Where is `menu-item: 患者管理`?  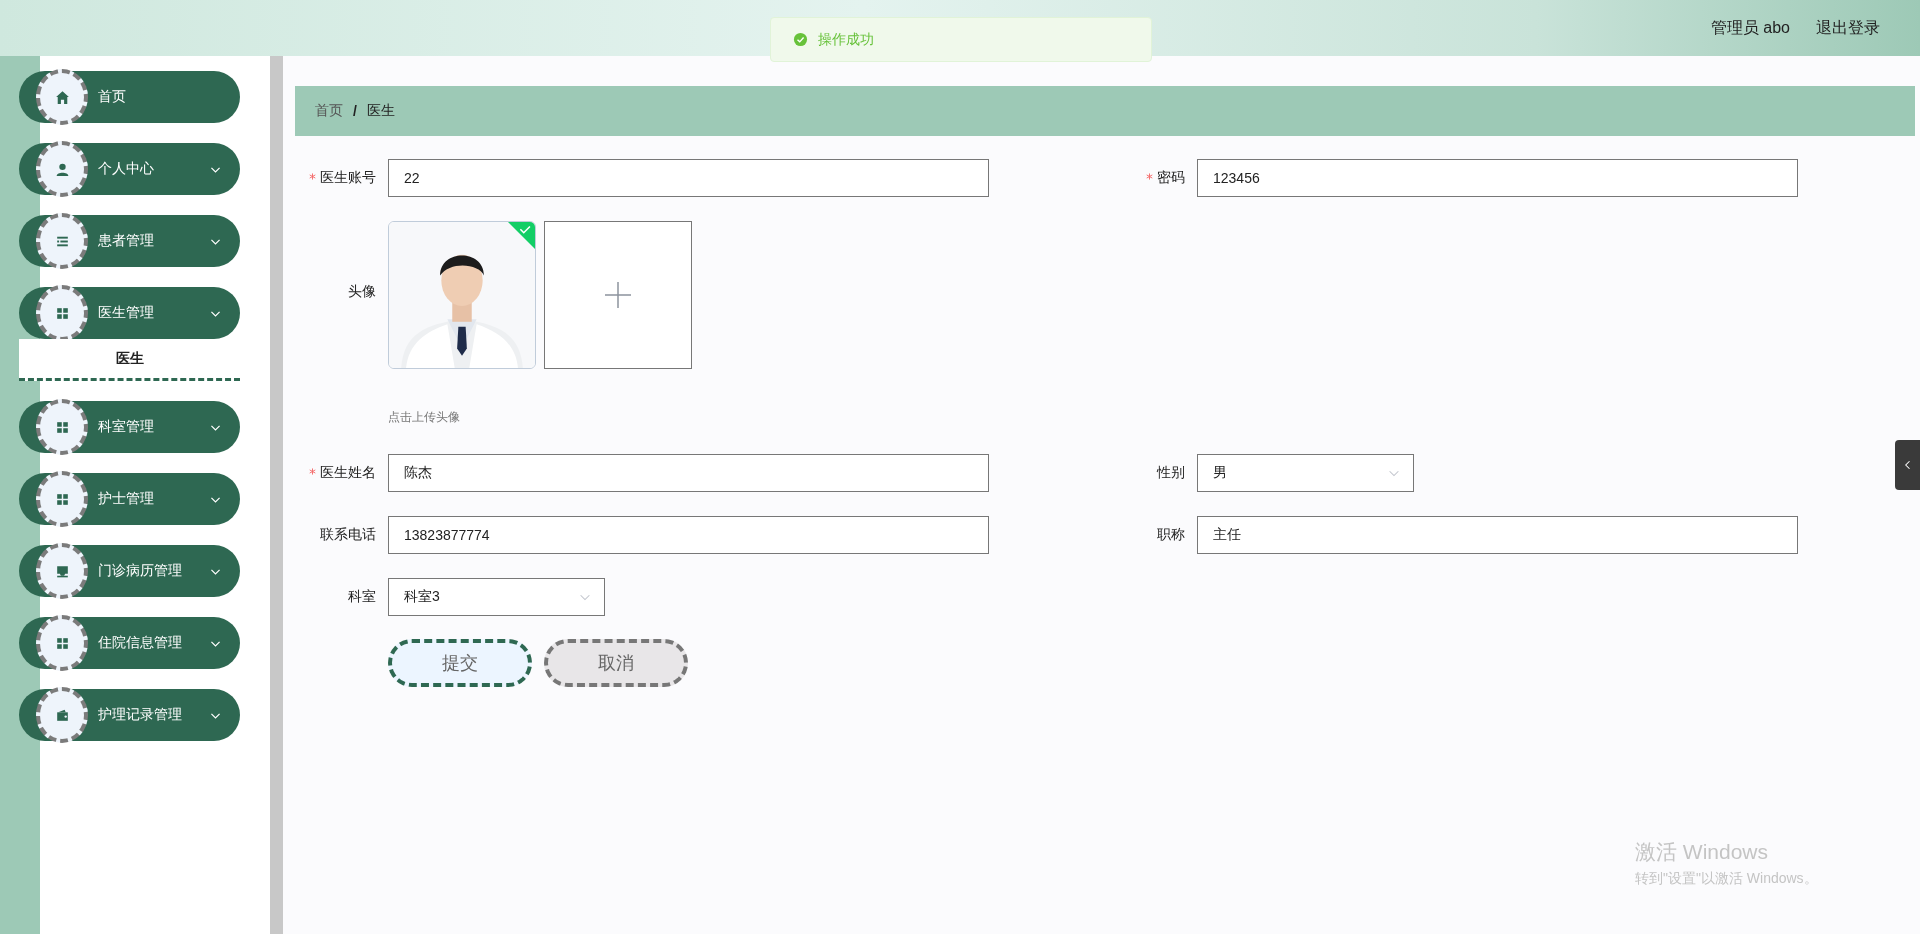 menu-item: 患者管理 is located at coordinates (129, 241).